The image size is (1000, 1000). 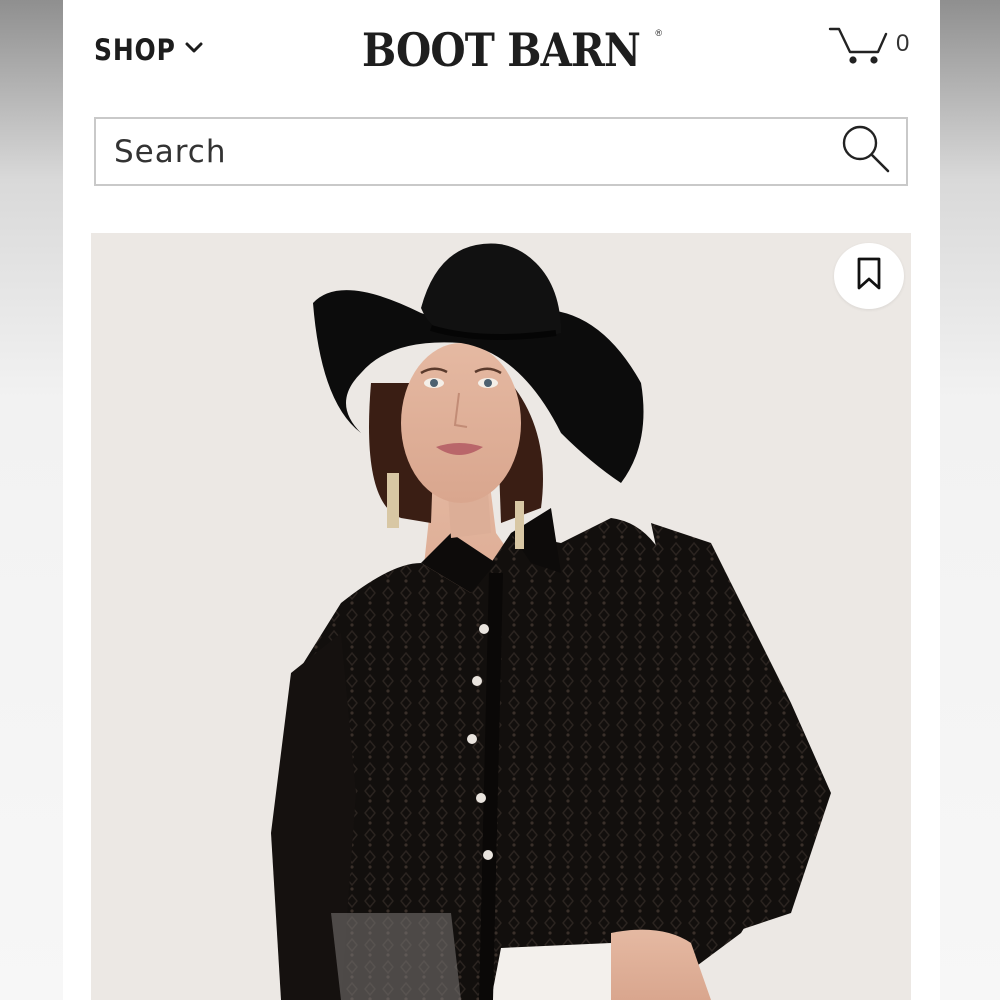 I want to click on search-icon, so click(x=866, y=151).